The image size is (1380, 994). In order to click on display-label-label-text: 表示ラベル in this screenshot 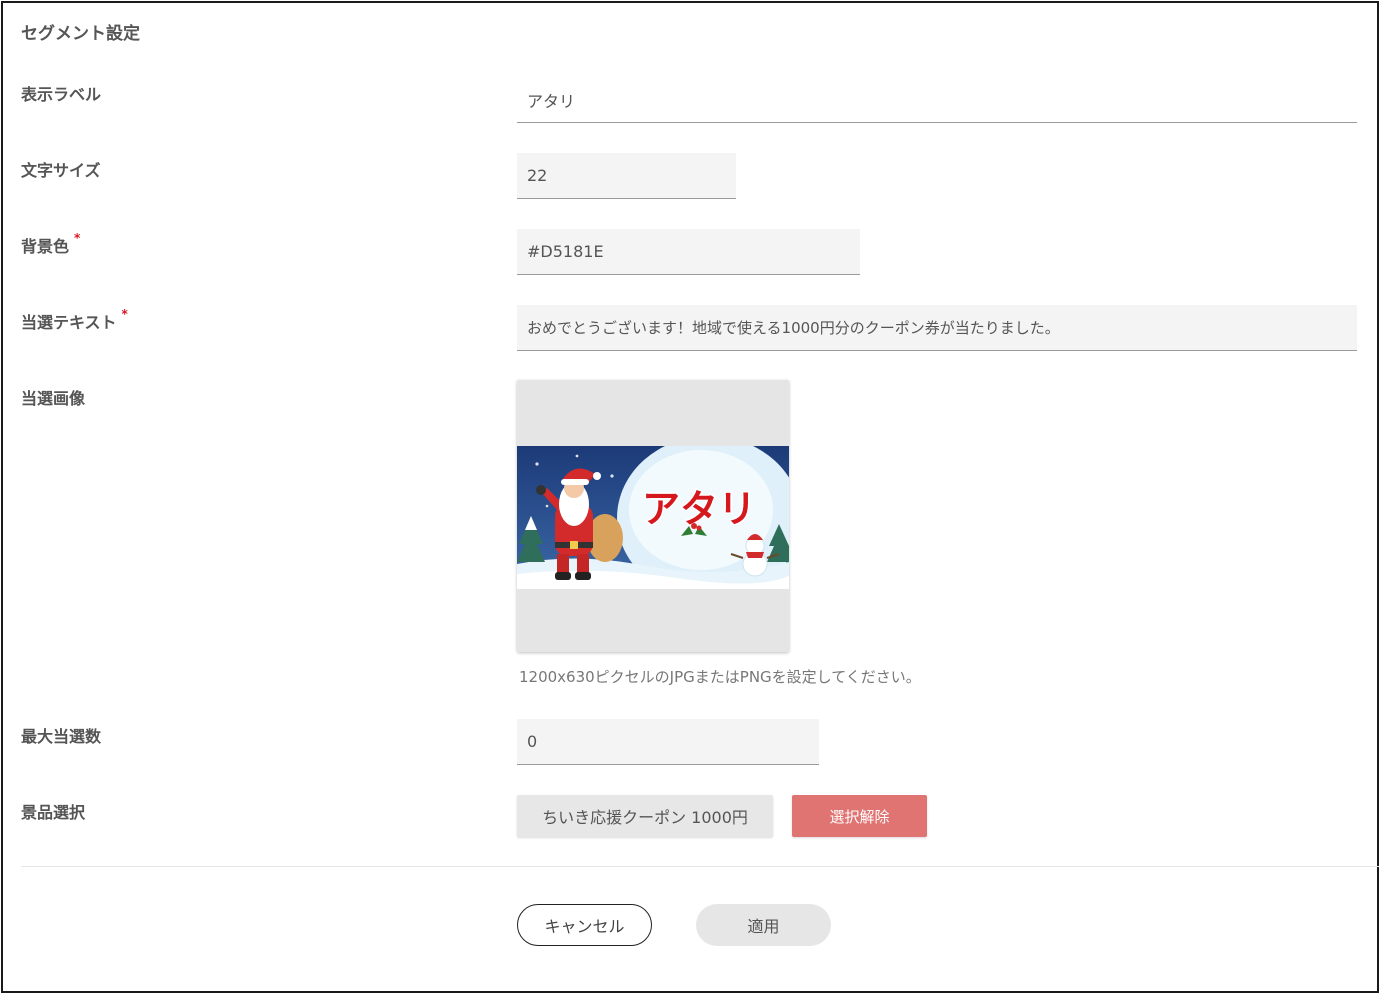, I will do `click(61, 94)`.